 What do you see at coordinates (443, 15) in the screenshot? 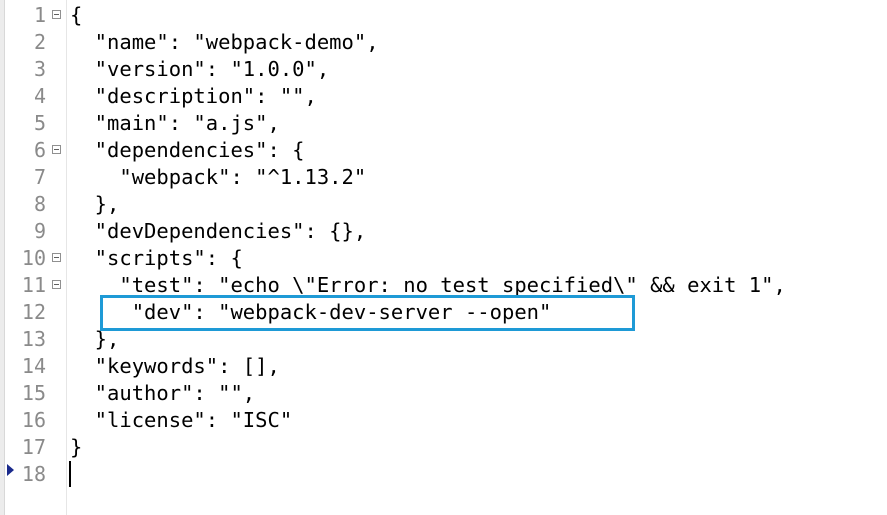
I see `code-line: 1 {` at bounding box center [443, 15].